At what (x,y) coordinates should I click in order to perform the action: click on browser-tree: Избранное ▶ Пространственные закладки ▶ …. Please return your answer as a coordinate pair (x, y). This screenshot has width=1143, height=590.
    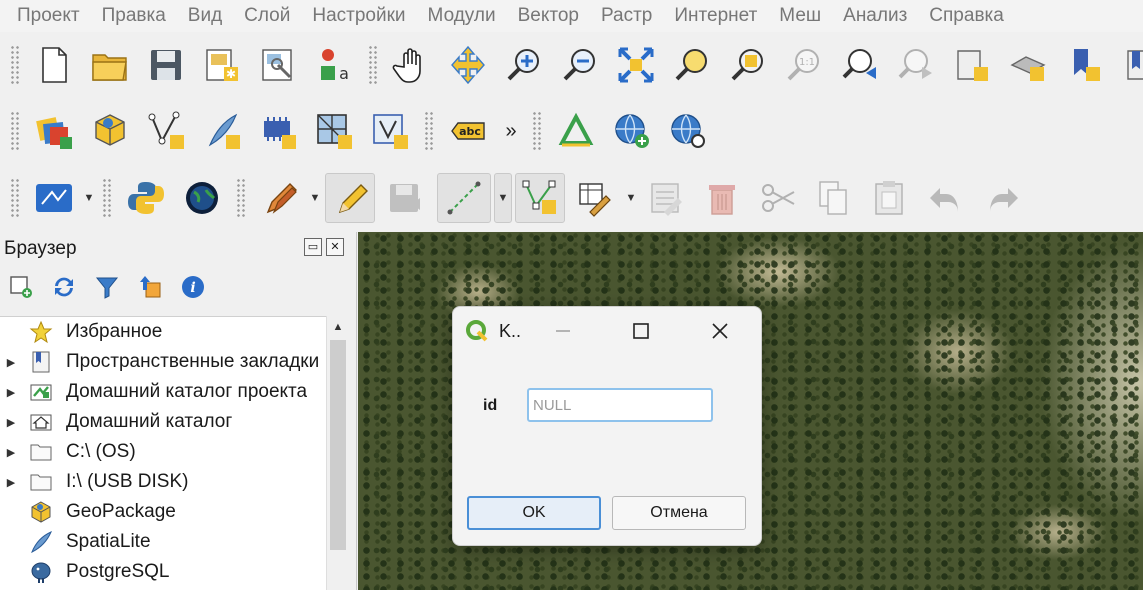
    Looking at the image, I should click on (163, 453).